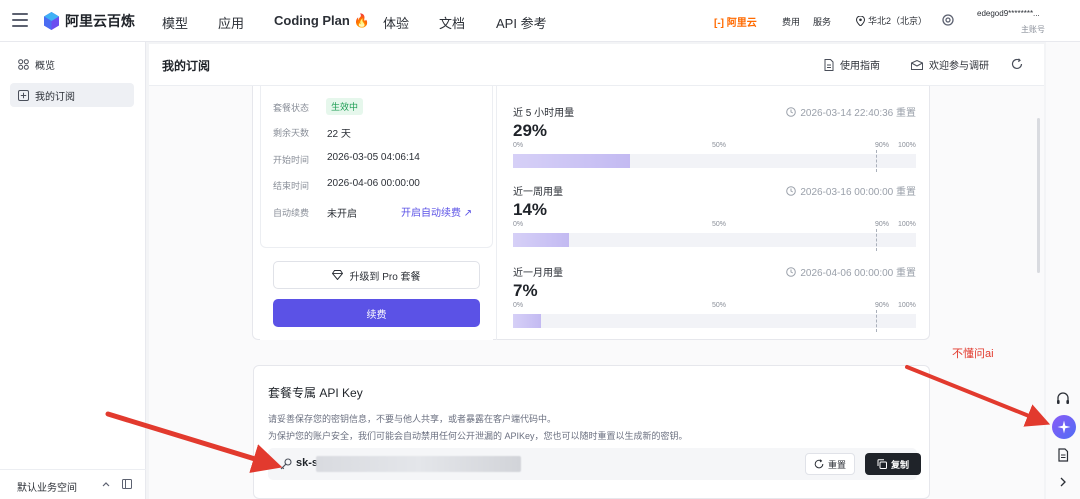 Image resolution: width=1080 pixels, height=499 pixels. Describe the element at coordinates (315, 393) in the screenshot. I see `api-key-title: 套餐专属 API Key` at that location.